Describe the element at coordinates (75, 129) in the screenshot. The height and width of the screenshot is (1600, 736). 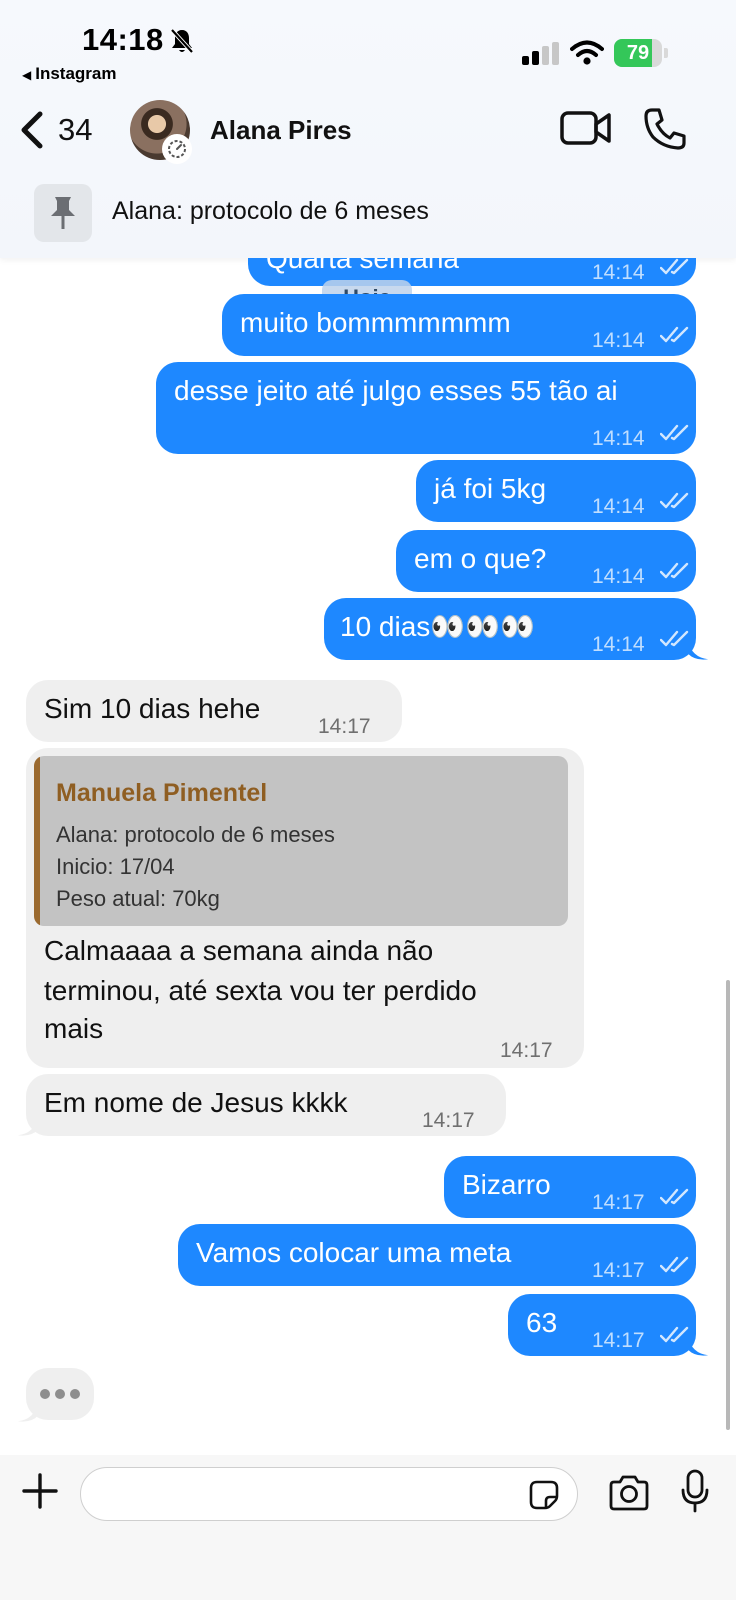
I see `unread-count: 34` at that location.